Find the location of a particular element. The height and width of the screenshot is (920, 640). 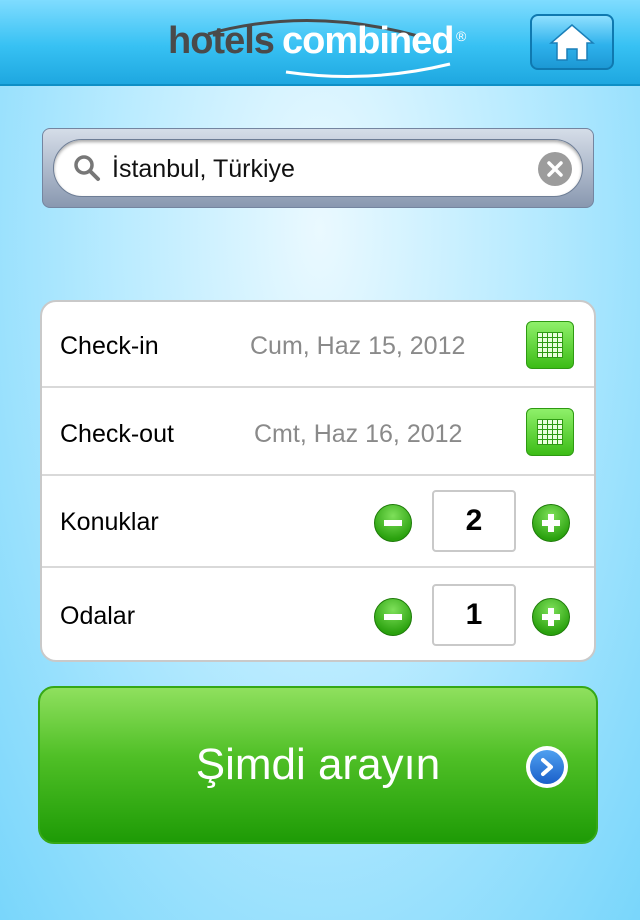

clear-icon is located at coordinates (555, 169).